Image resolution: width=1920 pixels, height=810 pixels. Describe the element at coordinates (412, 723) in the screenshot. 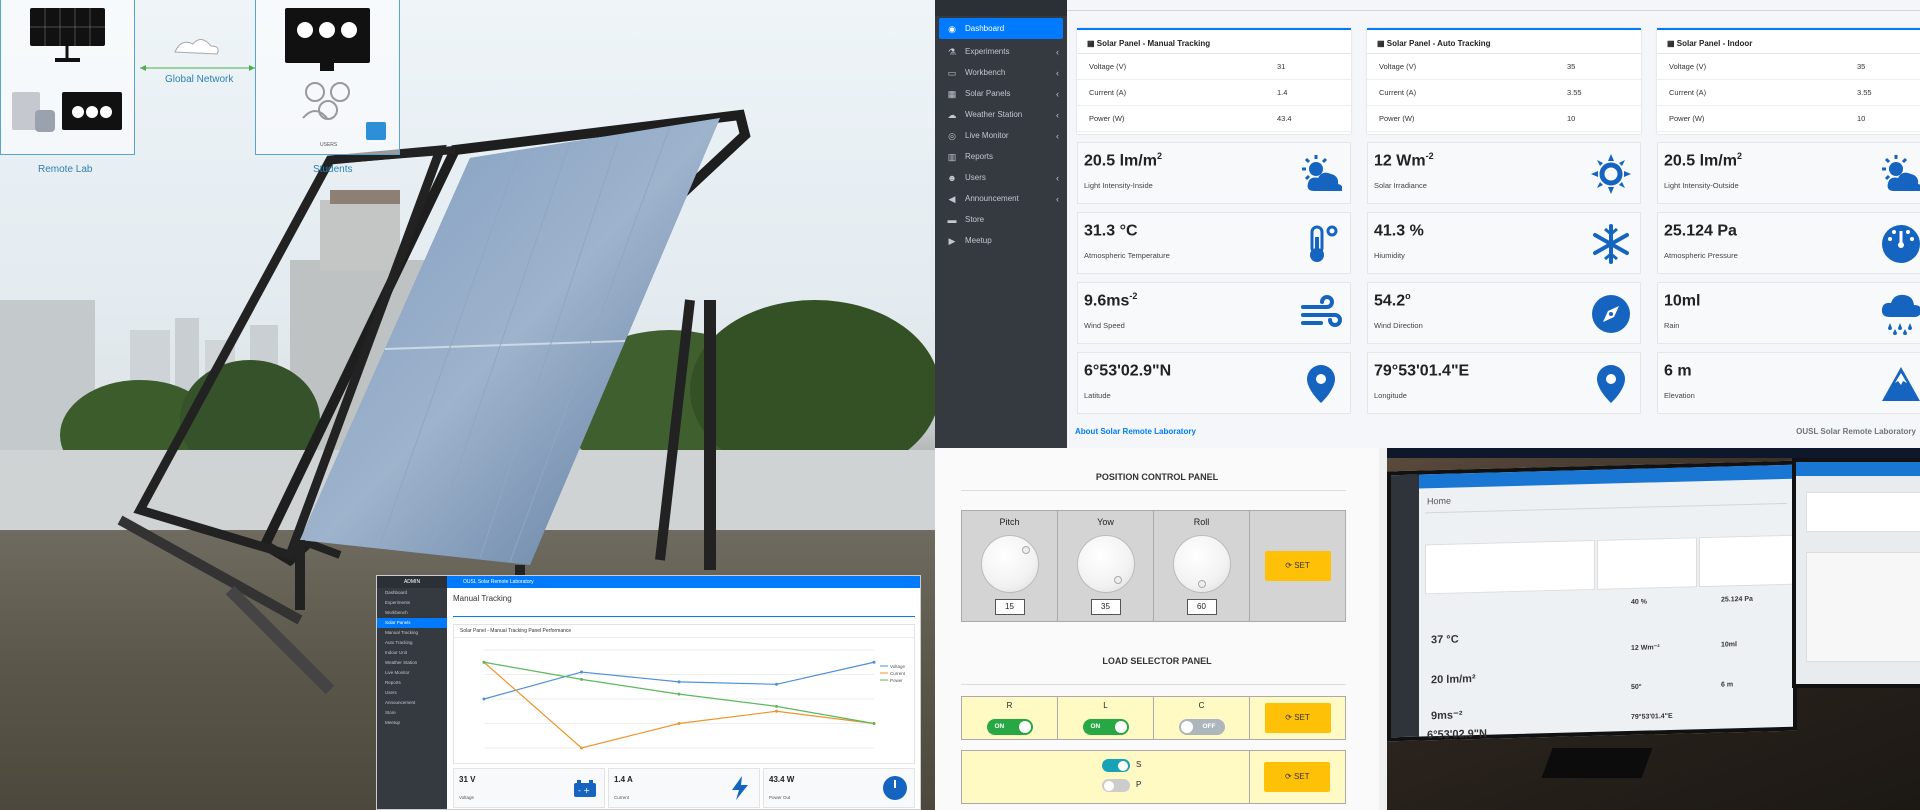

I see `inset-nav-item: Meetup` at that location.